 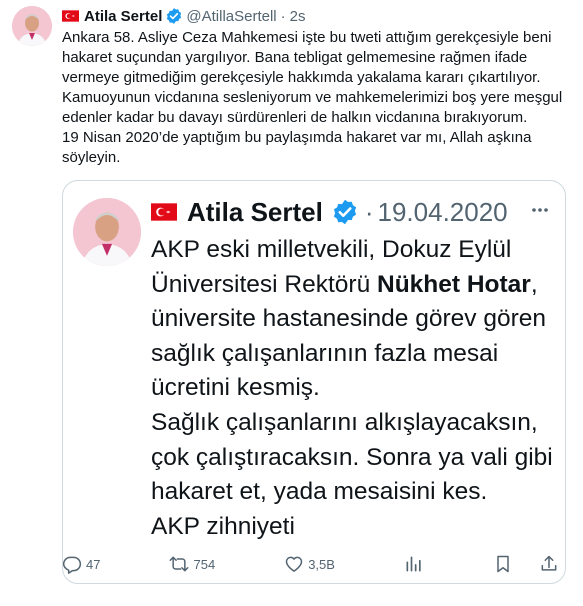 I want to click on author-name: Atila Sertel, so click(x=123, y=16).